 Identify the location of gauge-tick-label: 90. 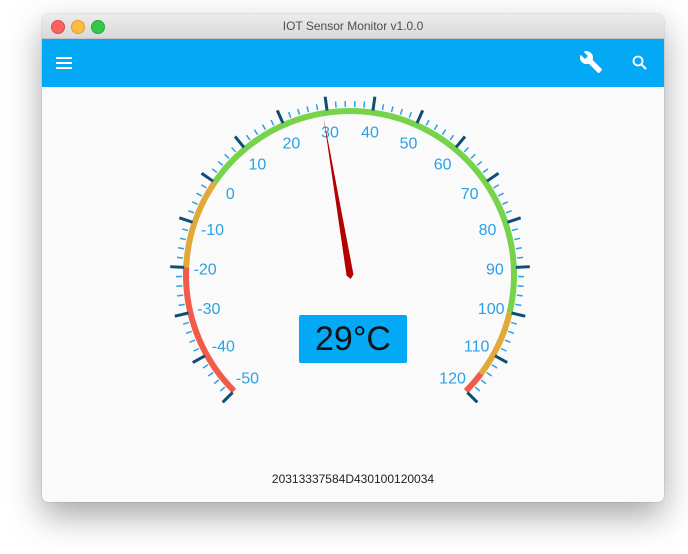
(495, 269).